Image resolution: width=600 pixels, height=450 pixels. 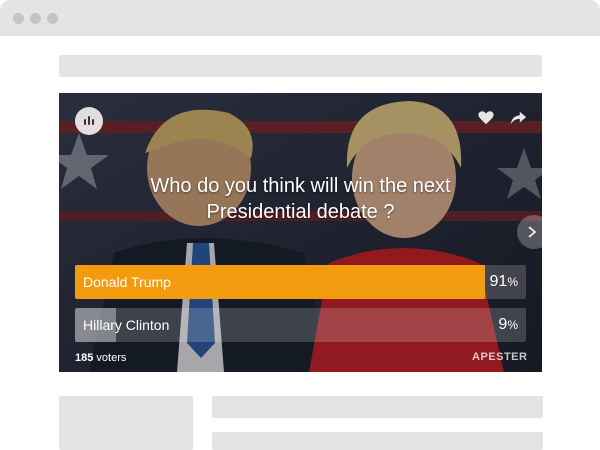 What do you see at coordinates (532, 232) in the screenshot?
I see `chevron-right-icon` at bounding box center [532, 232].